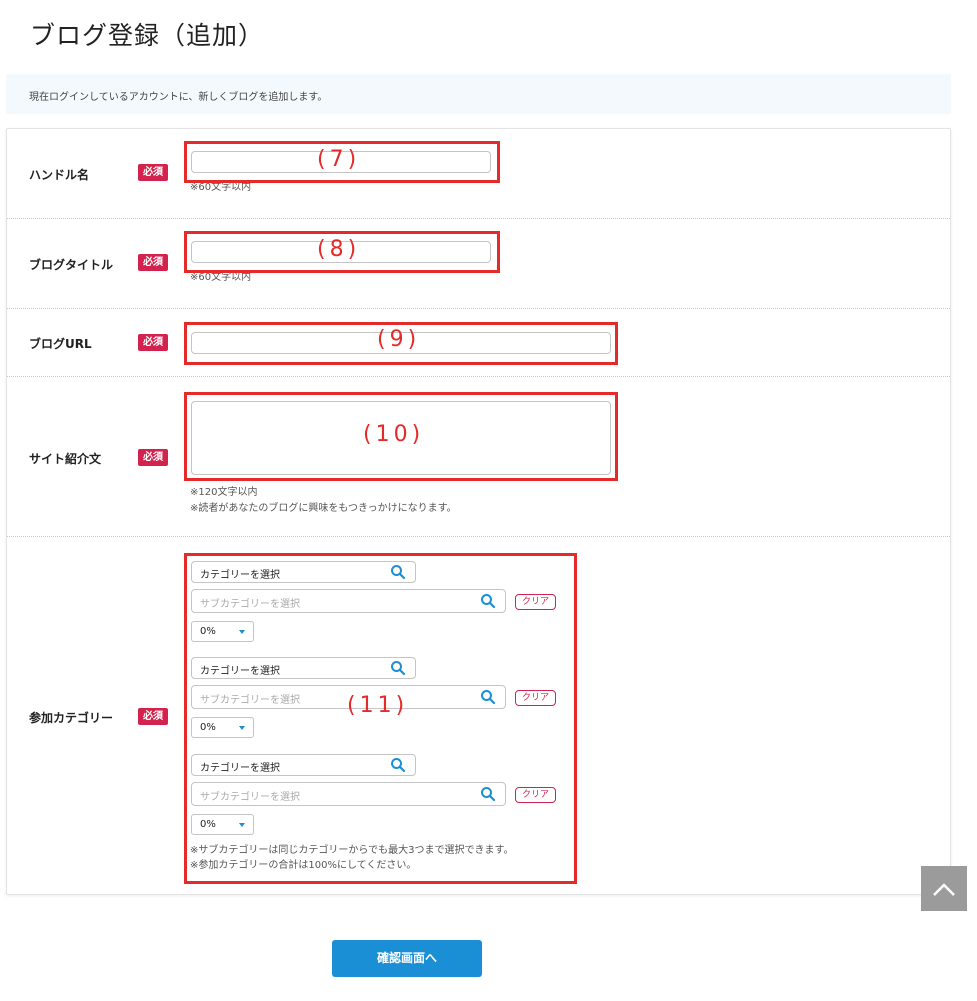 The height and width of the screenshot is (1001, 977). Describe the element at coordinates (224, 492) in the screenshot. I see `site-intro-hint-length: ※120文字以内` at that location.